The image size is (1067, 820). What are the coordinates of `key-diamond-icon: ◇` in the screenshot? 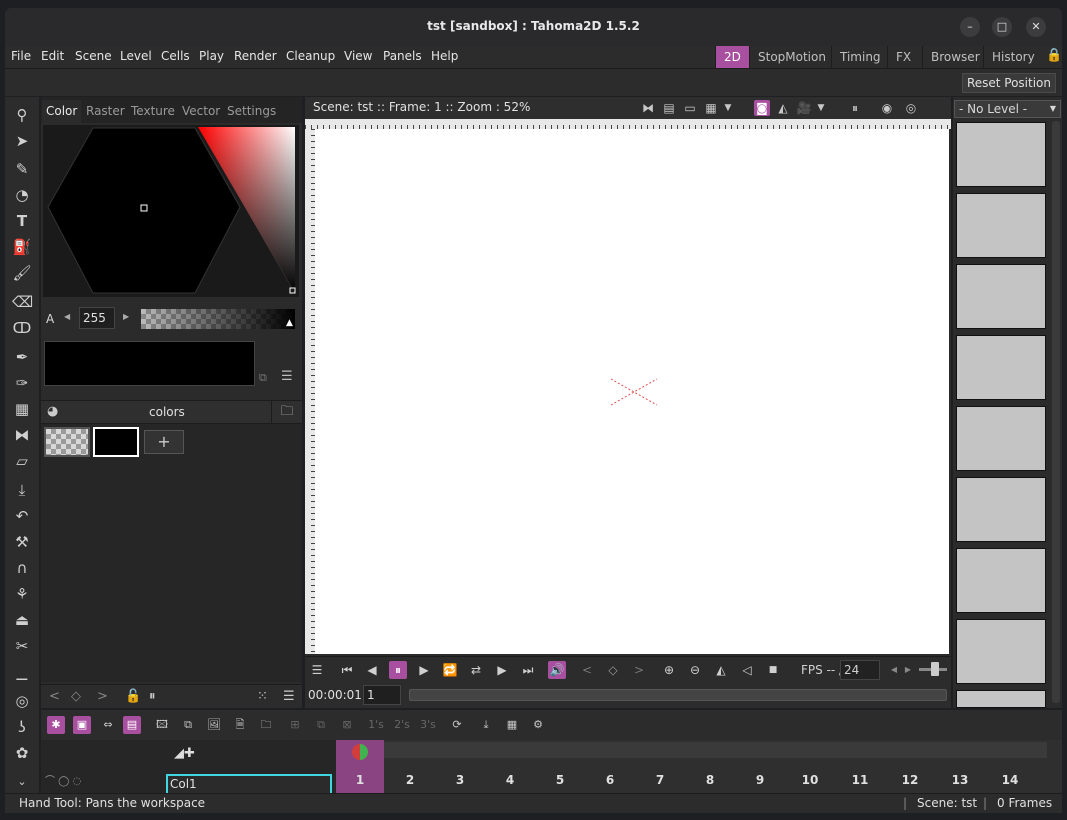 It's located at (613, 670).